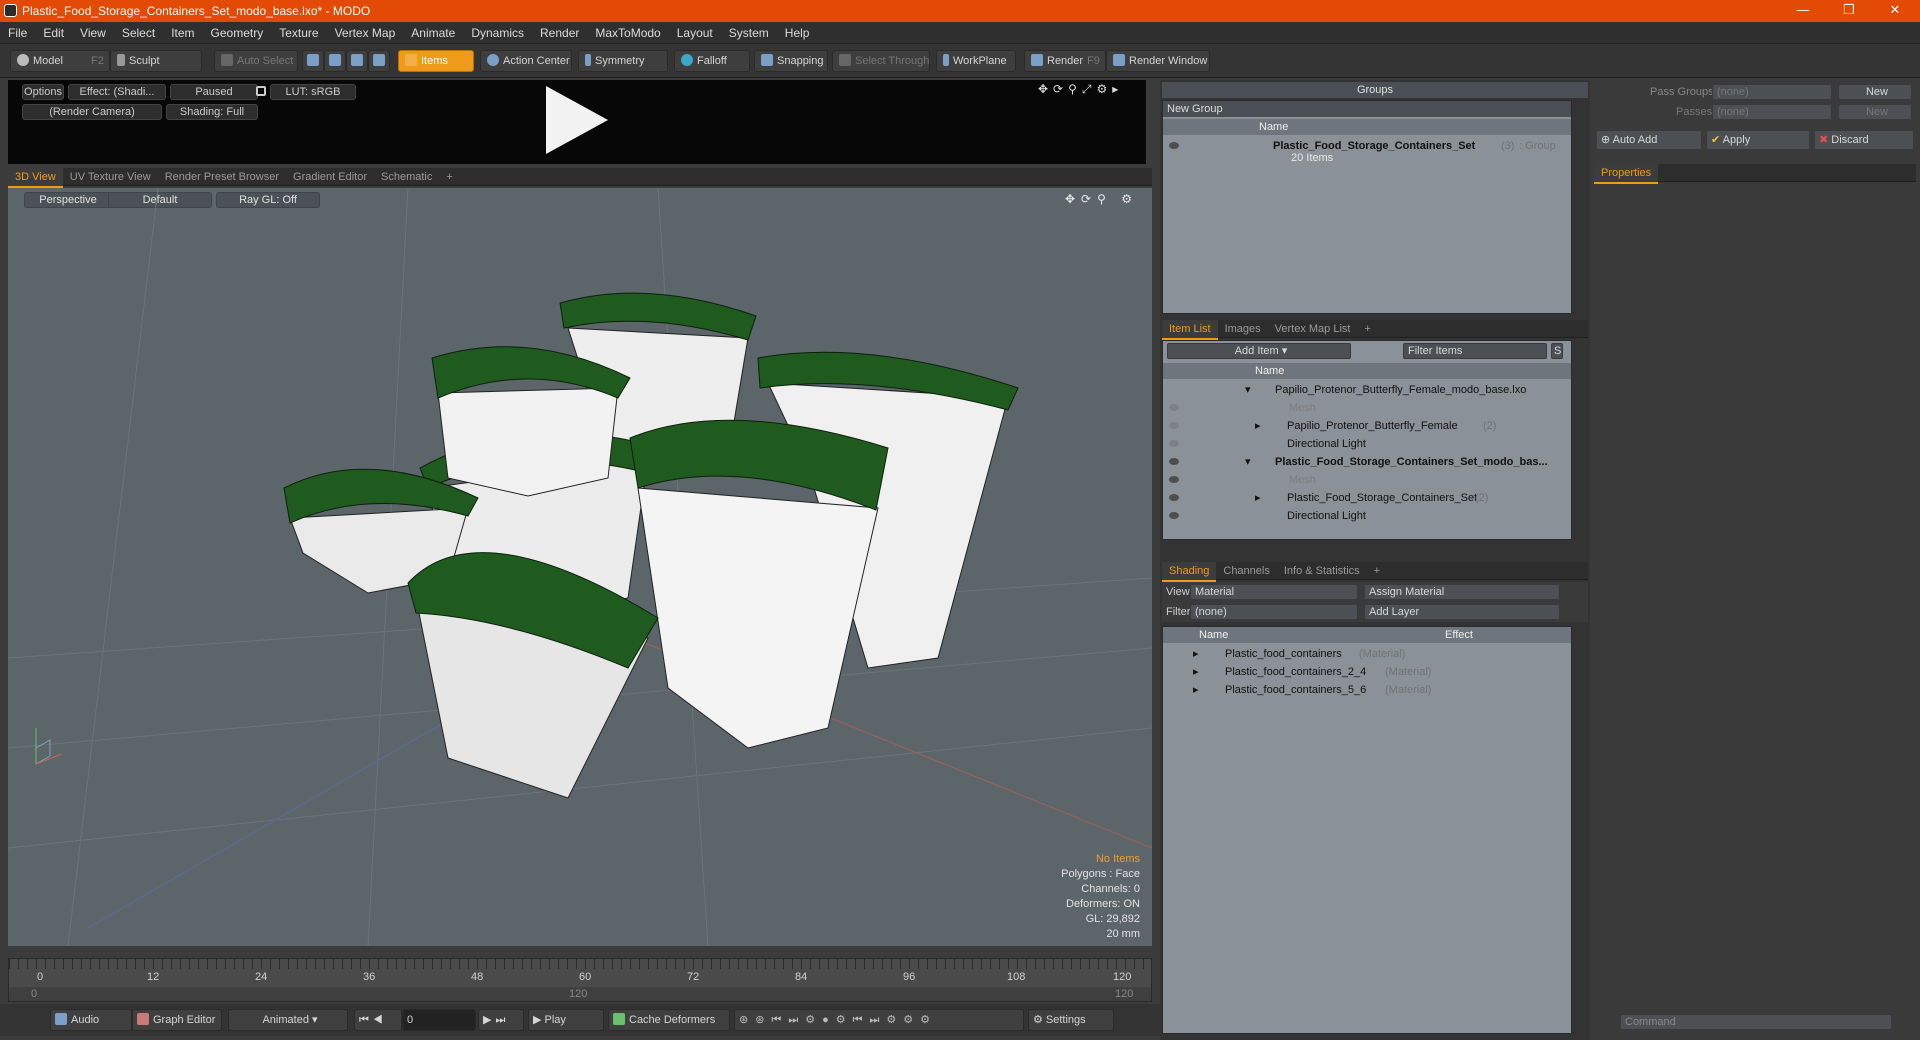 The image size is (1920, 1040). What do you see at coordinates (1367, 329) in the screenshot?
I see `add-itemlist-tab: +` at bounding box center [1367, 329].